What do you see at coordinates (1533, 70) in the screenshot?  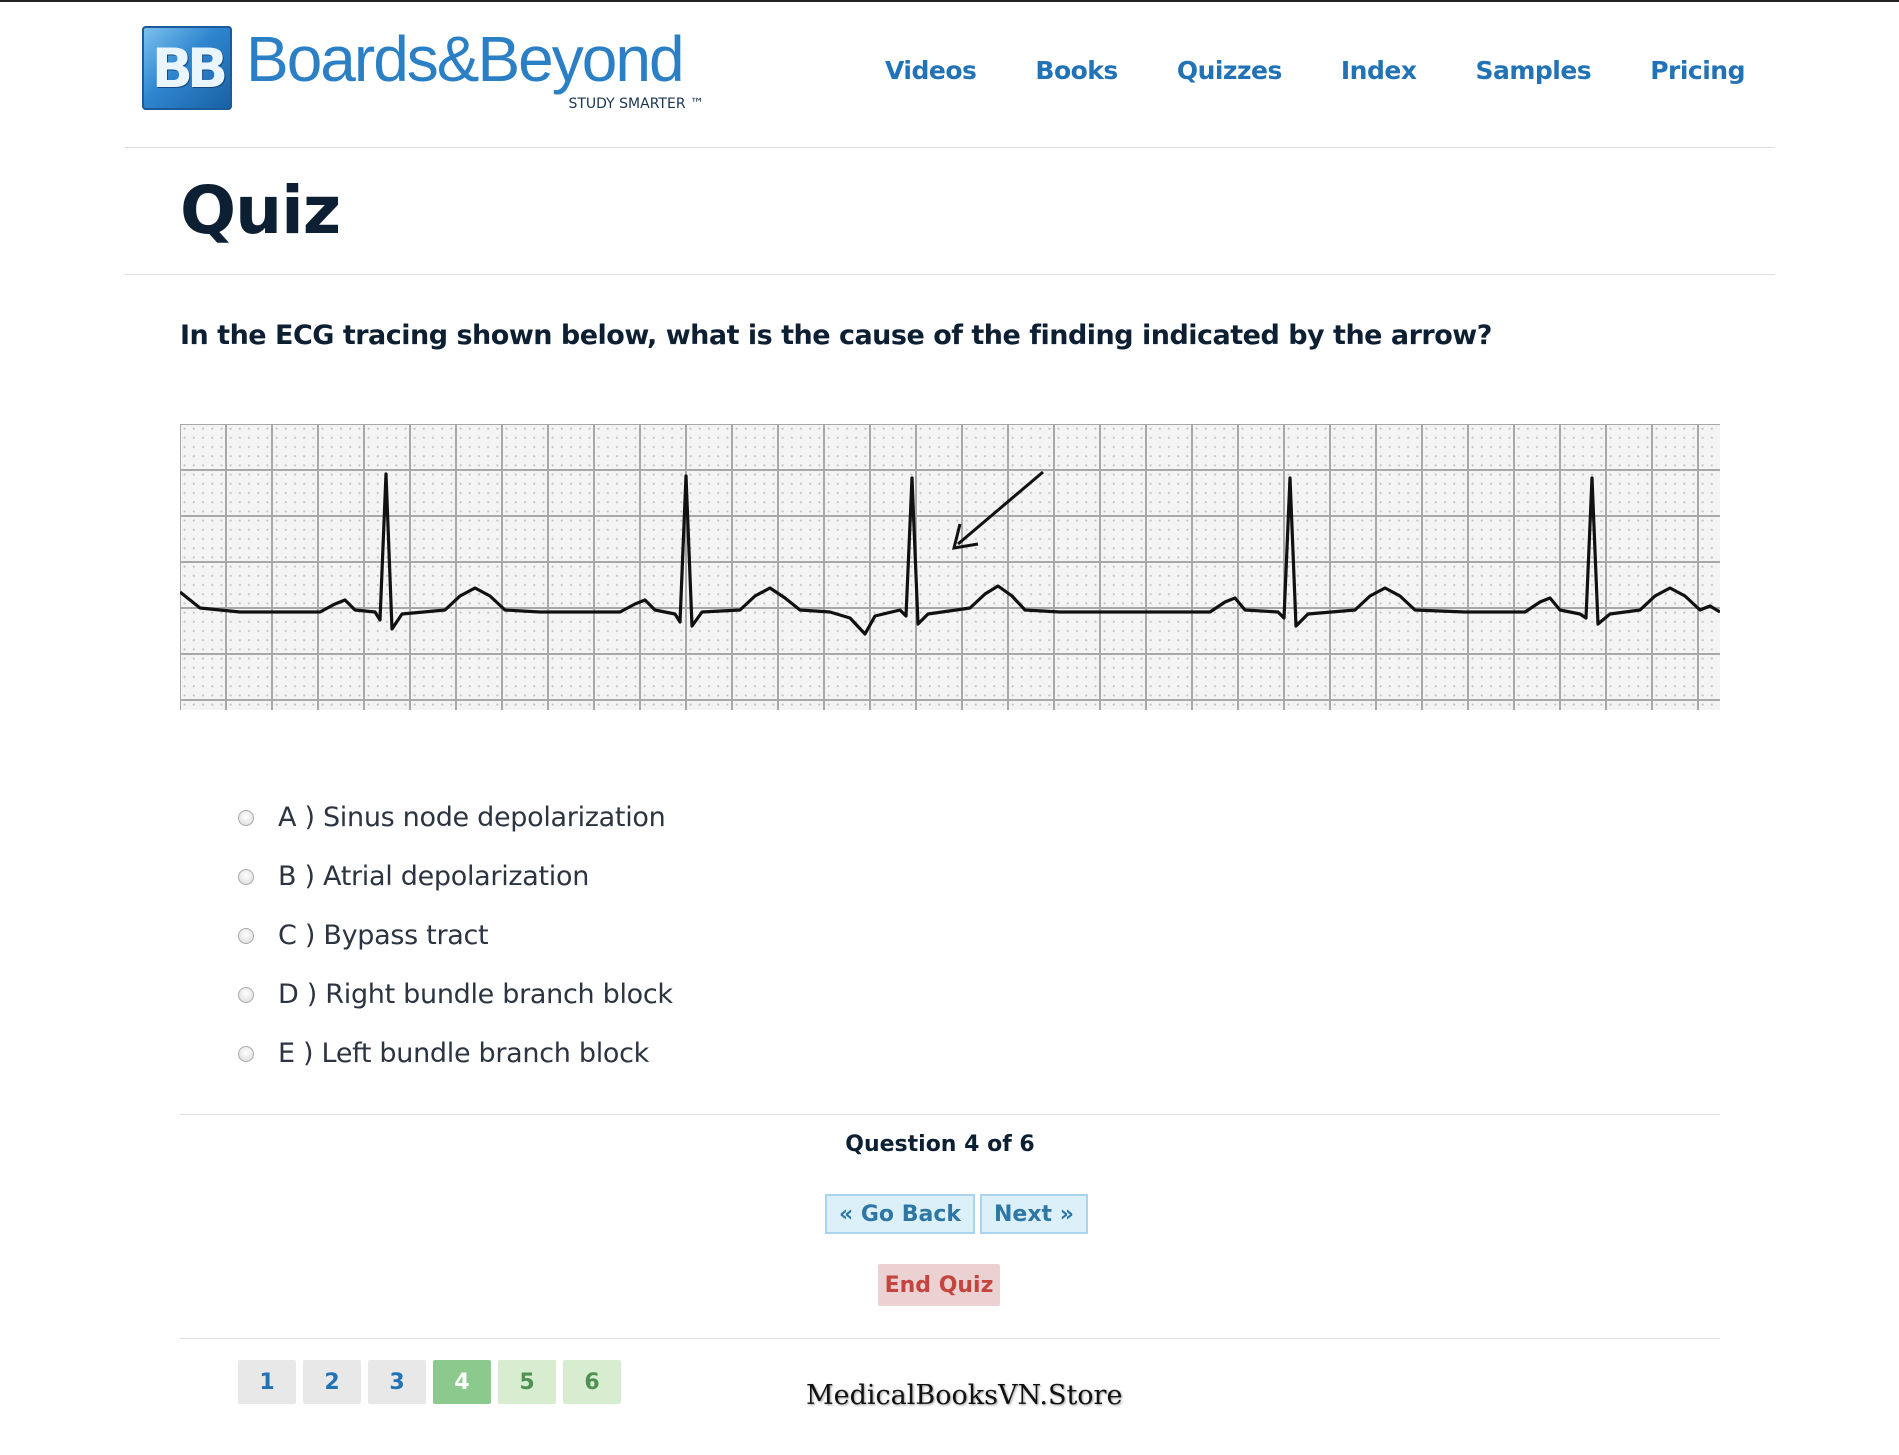 I see `nav-samples: Samples` at bounding box center [1533, 70].